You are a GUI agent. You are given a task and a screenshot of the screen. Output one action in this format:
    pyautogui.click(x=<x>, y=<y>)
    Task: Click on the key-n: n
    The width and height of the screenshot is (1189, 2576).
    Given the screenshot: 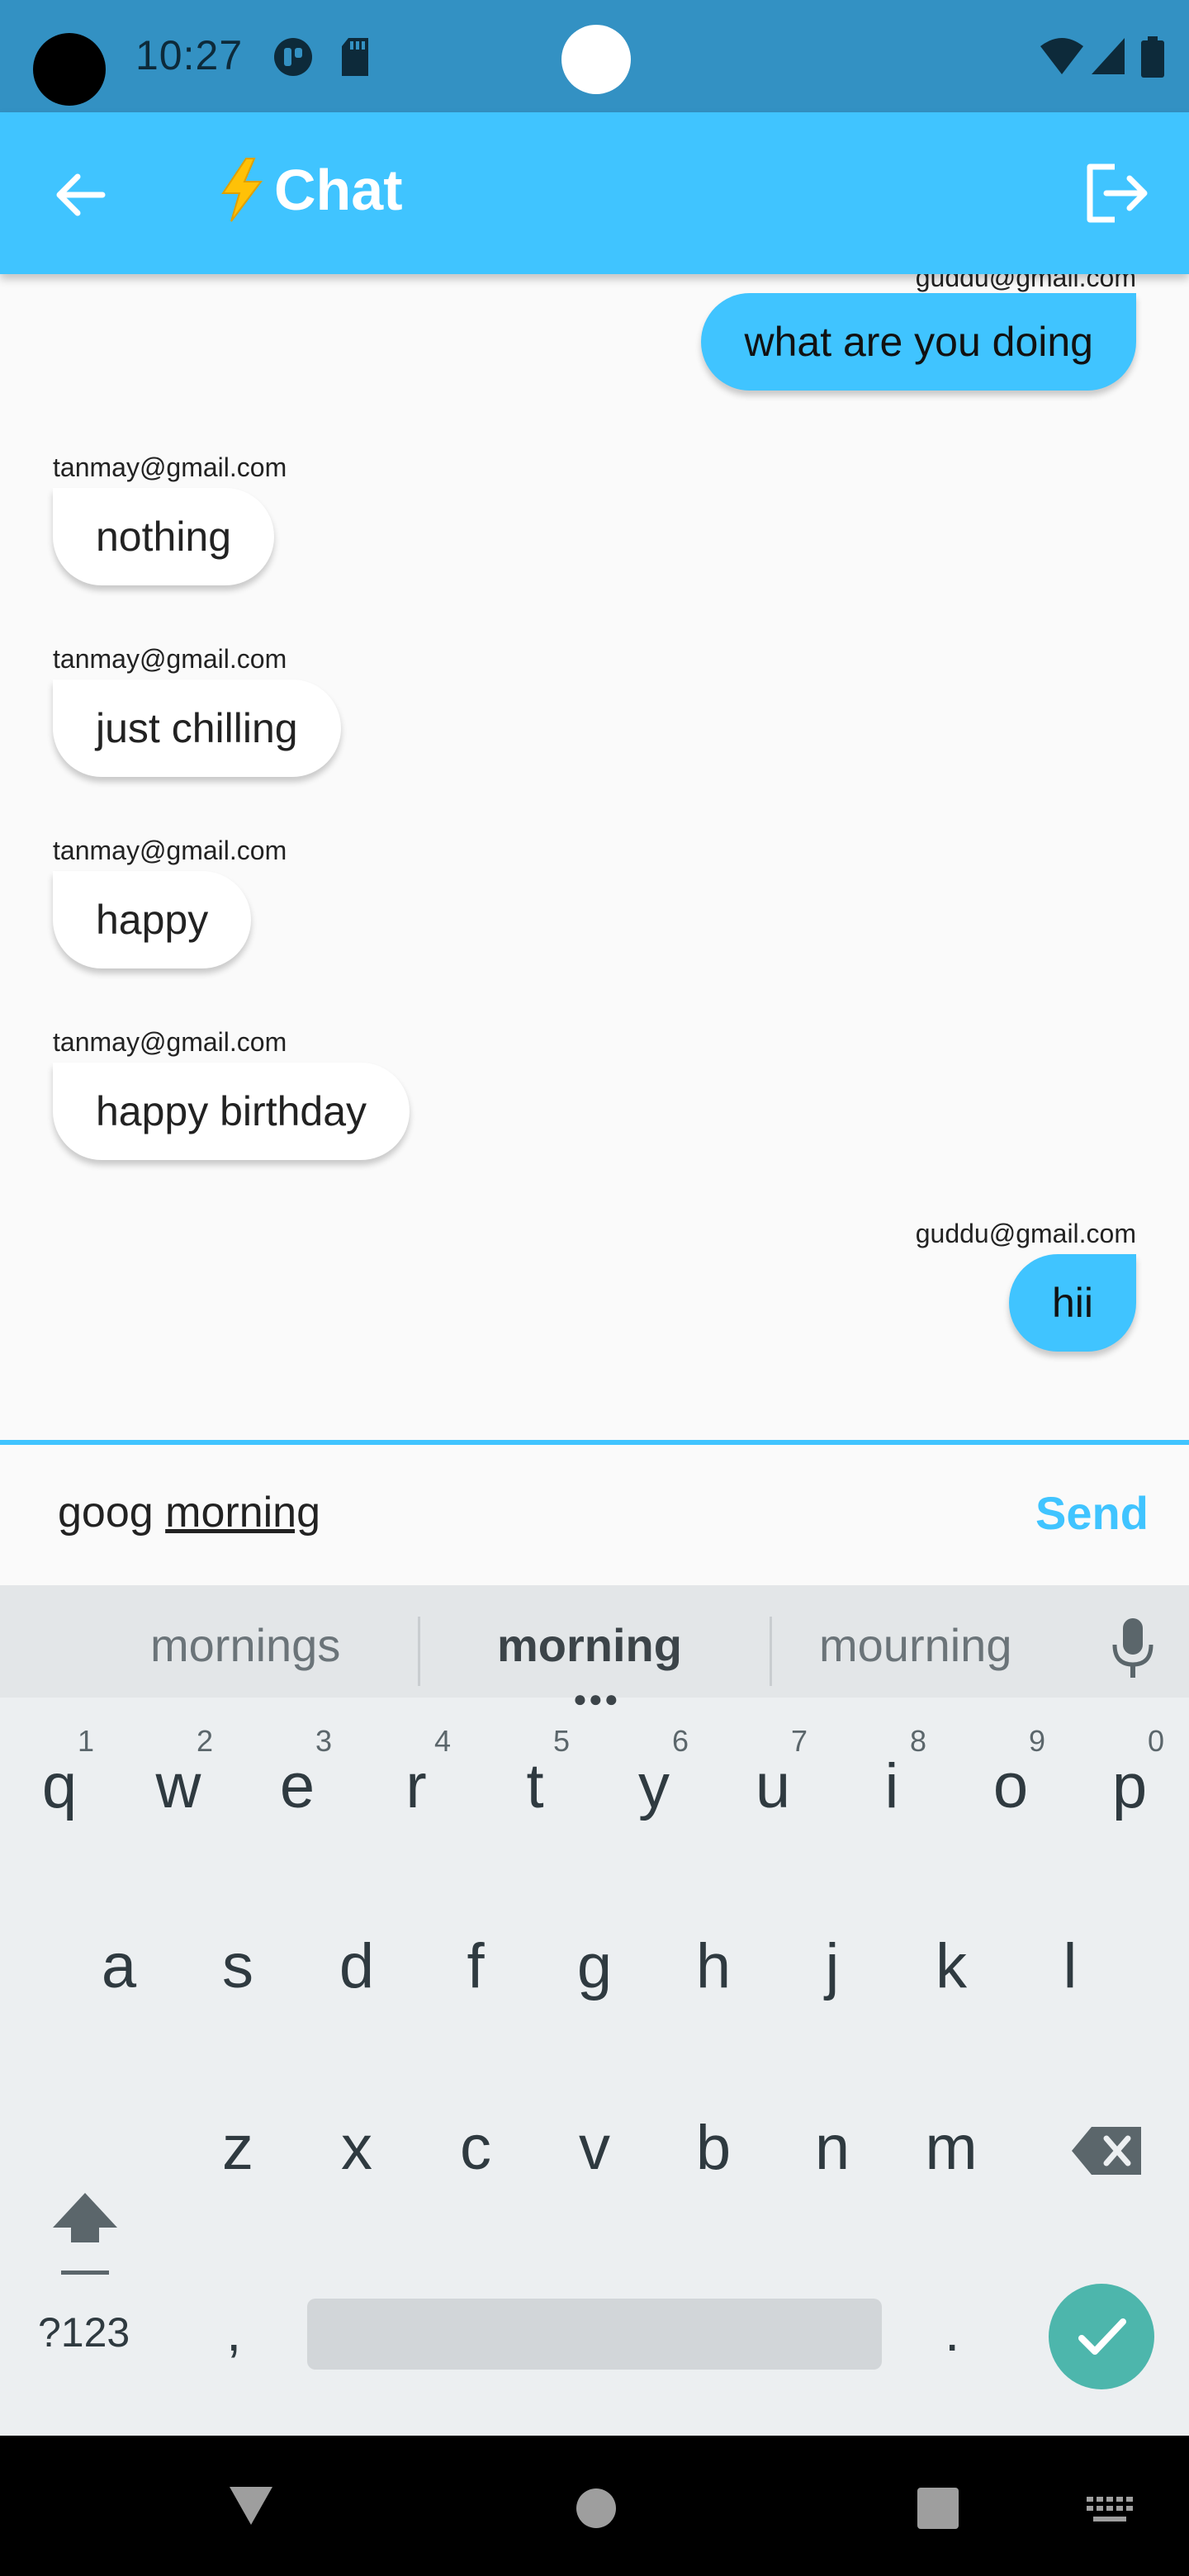 What is the action you would take?
    pyautogui.click(x=832, y=2150)
    